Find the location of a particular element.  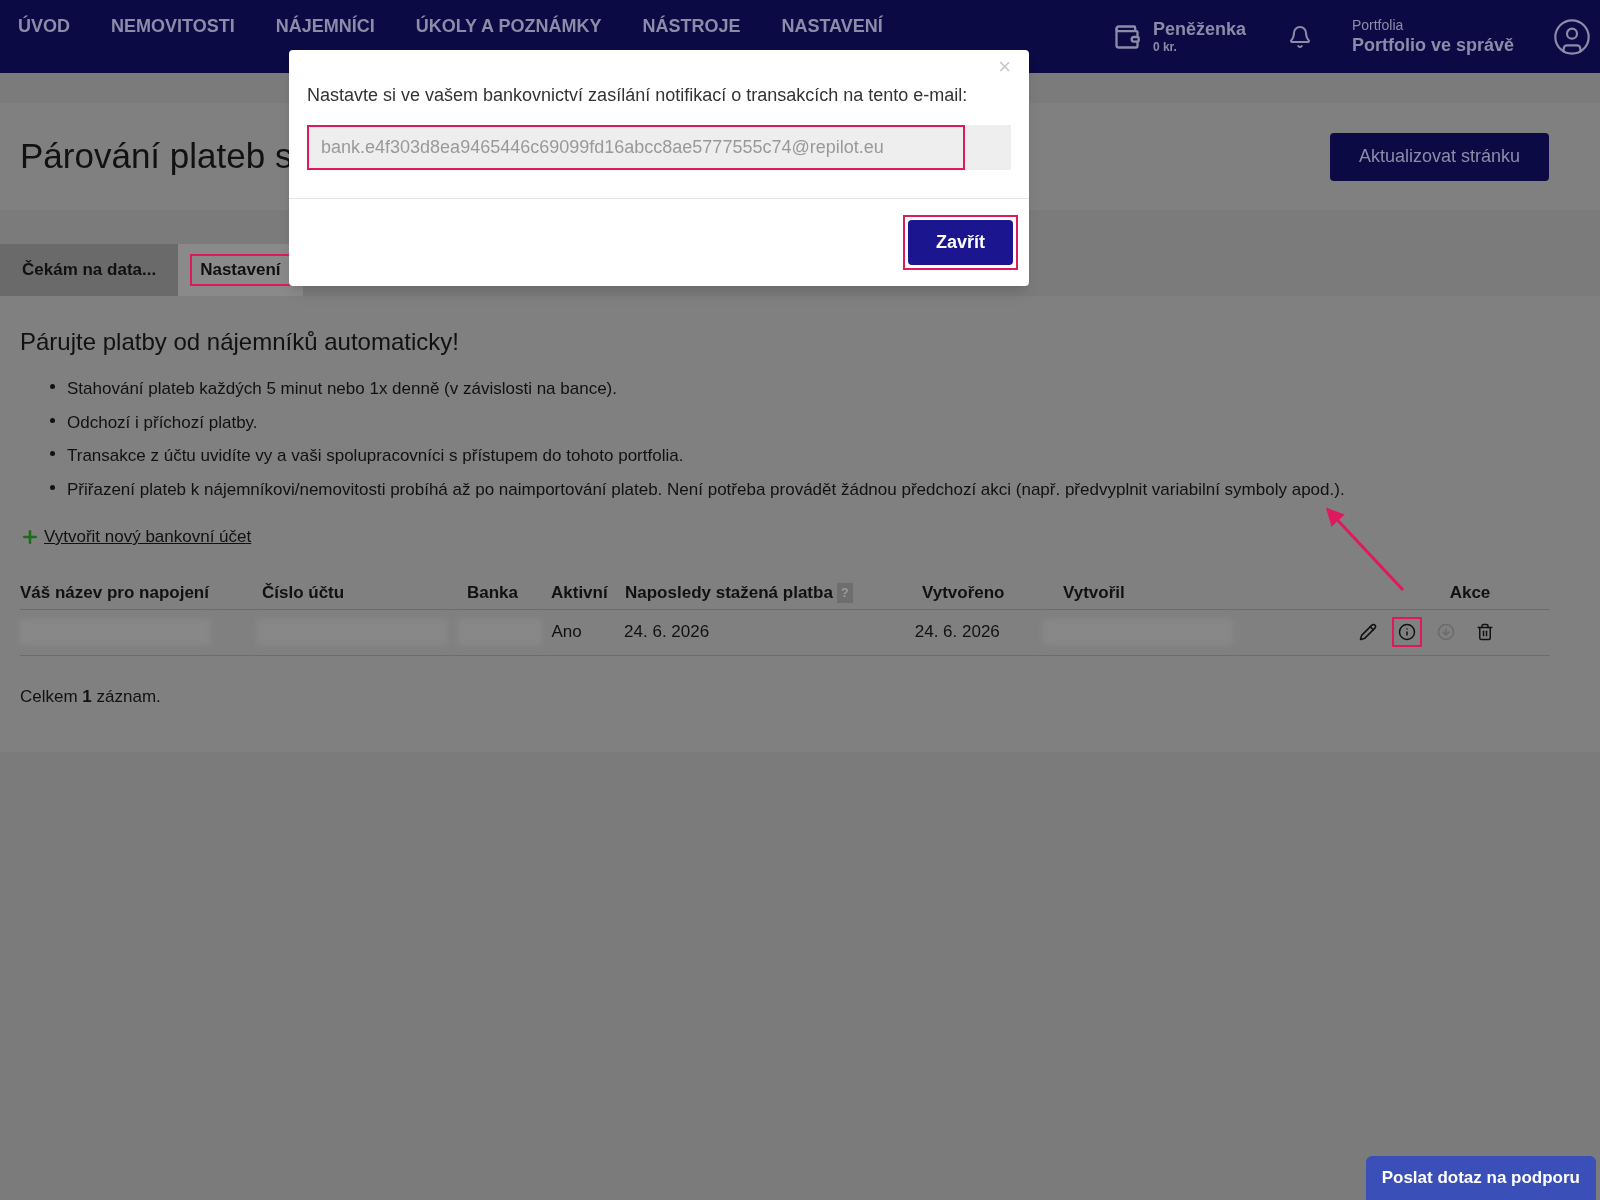

nav-link: ÚKOLY A POZNÁMKY is located at coordinates (508, 26).